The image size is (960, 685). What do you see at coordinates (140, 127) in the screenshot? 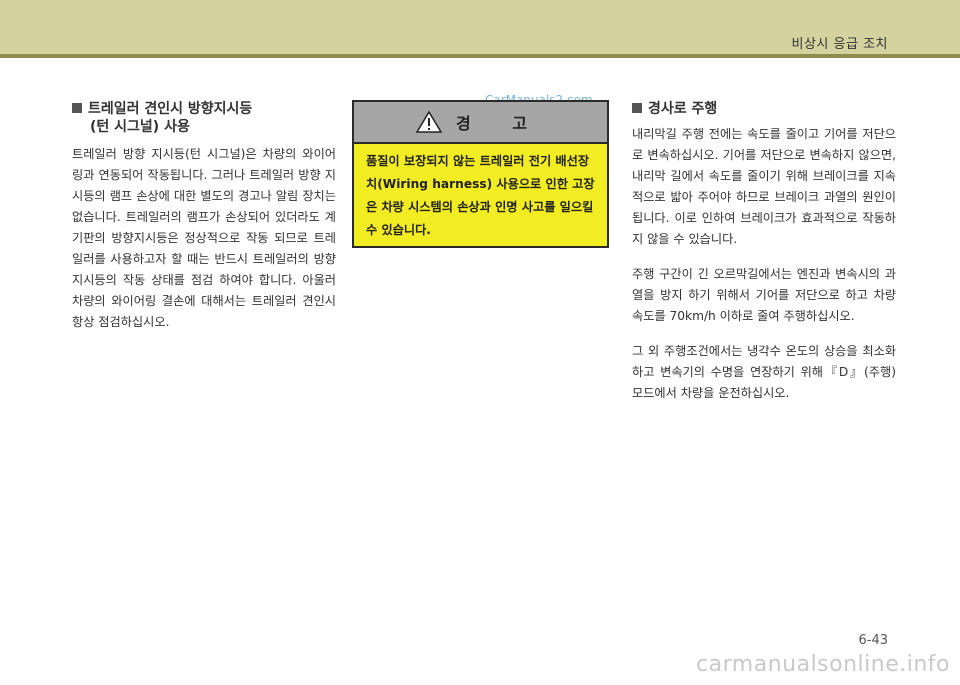
I see `left-heading-line2: (턴 시그널) 사용` at bounding box center [140, 127].